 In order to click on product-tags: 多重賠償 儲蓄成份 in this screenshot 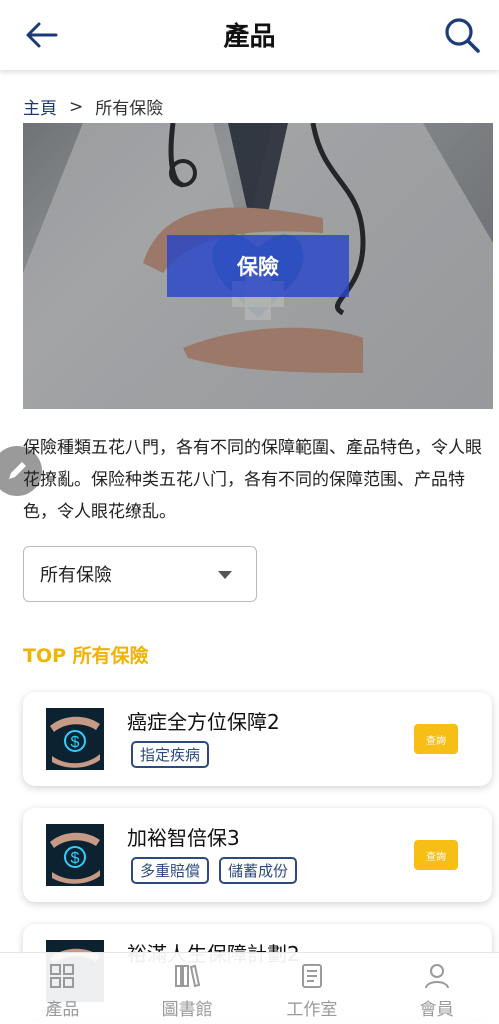, I will do `click(214, 870)`.